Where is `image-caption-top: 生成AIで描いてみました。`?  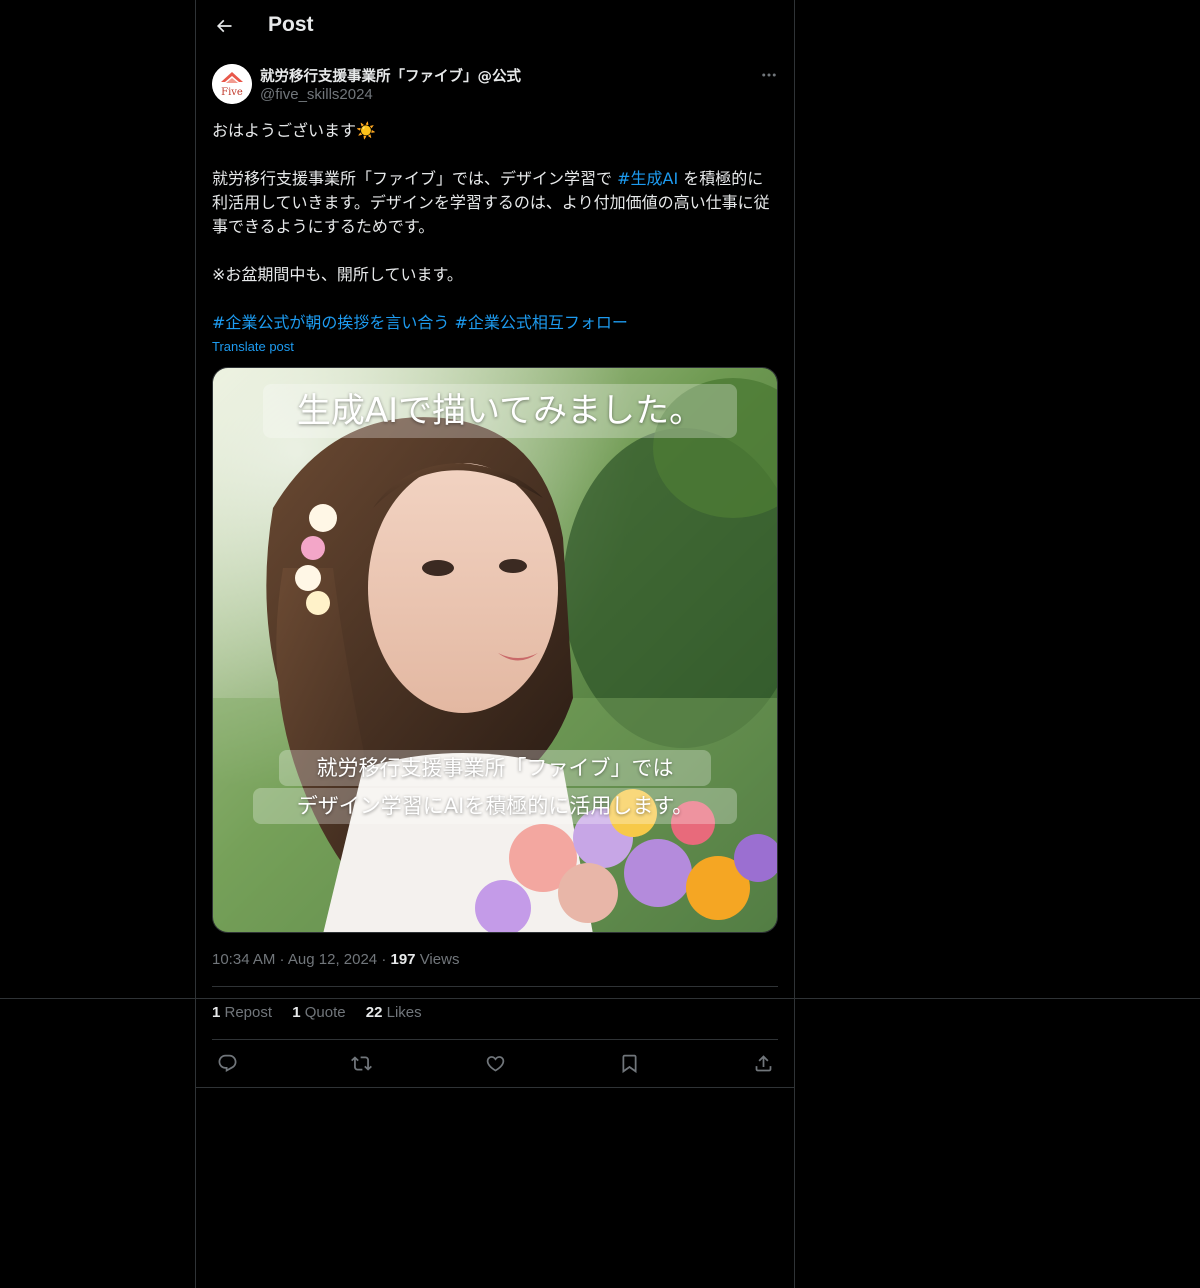 image-caption-top: 生成AIで描いてみました。 is located at coordinates (500, 411).